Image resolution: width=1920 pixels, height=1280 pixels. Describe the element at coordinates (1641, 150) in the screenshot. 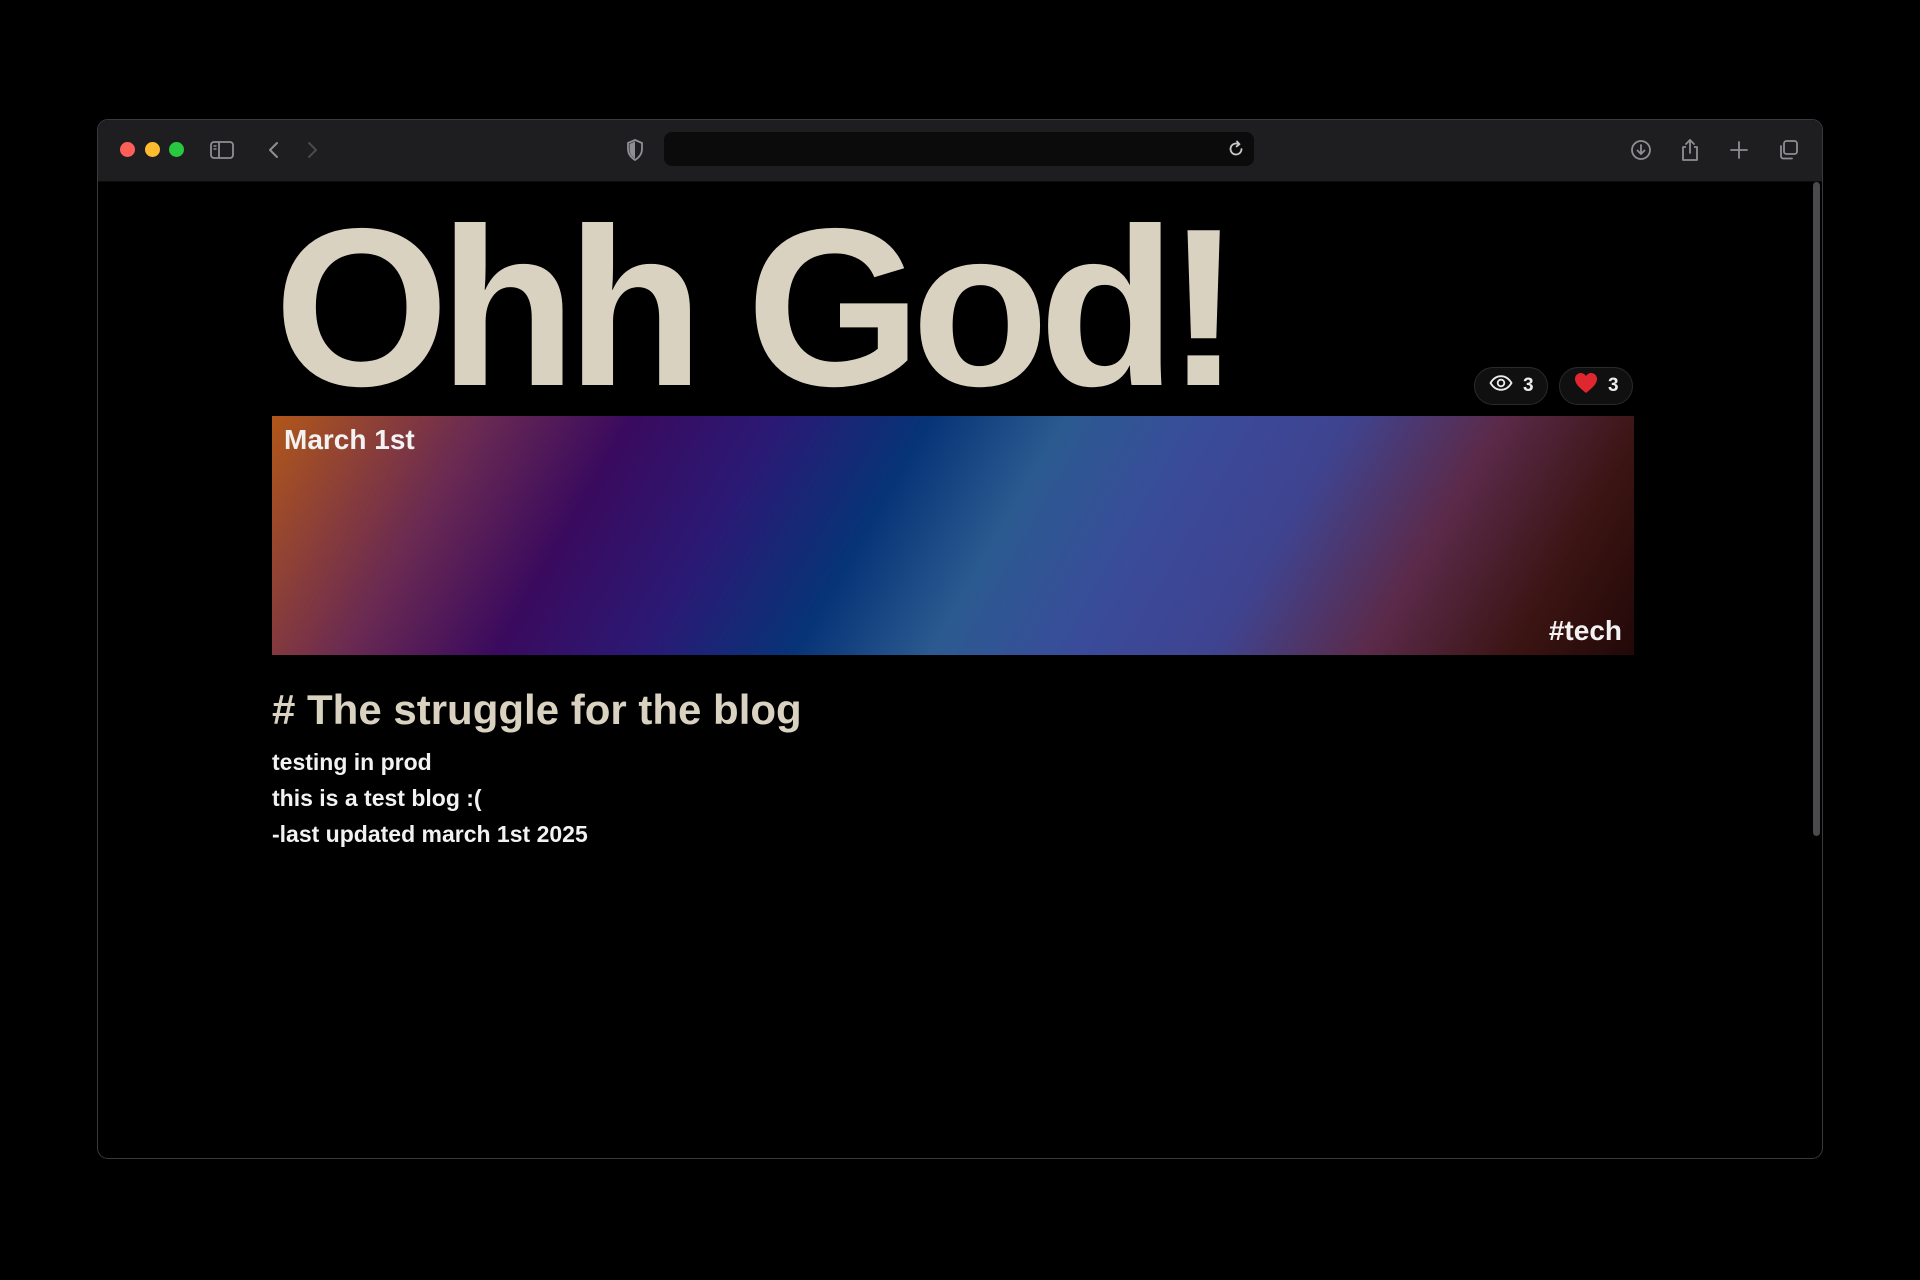

I see `download-icon` at that location.